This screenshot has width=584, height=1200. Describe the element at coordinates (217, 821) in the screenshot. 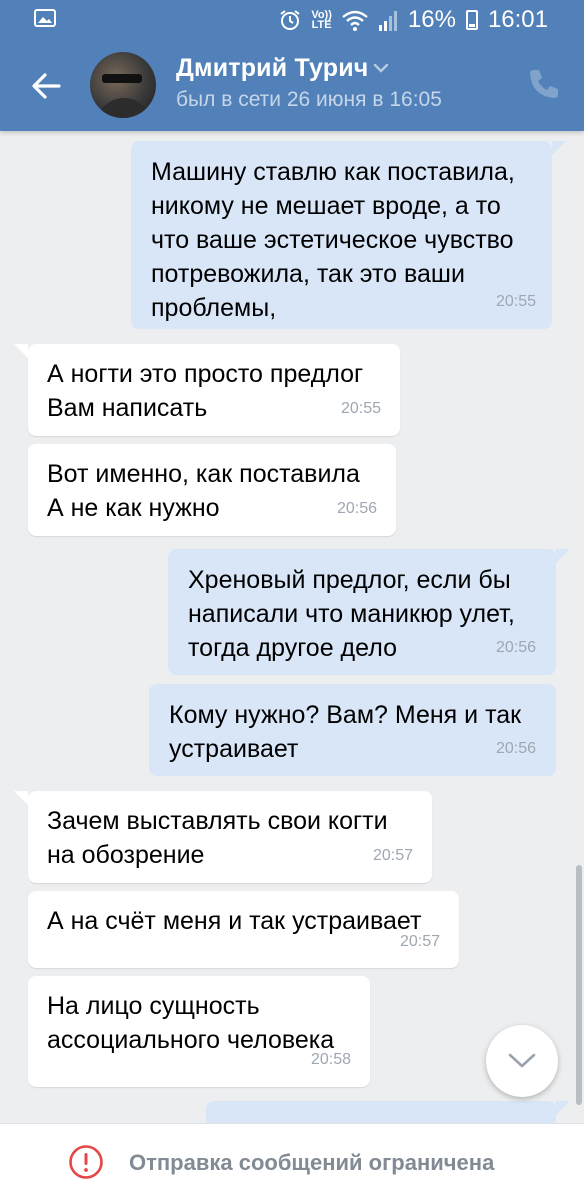

I see `message-text-line: Зачем выставлять свои когти` at that location.